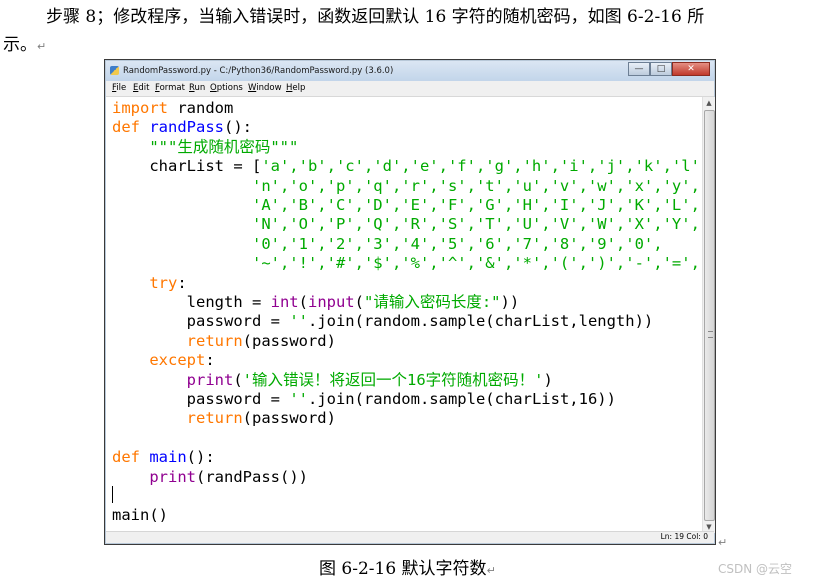 This screenshot has width=813, height=584. I want to click on vertical-scrollbar: ▲ ▼, so click(708, 315).